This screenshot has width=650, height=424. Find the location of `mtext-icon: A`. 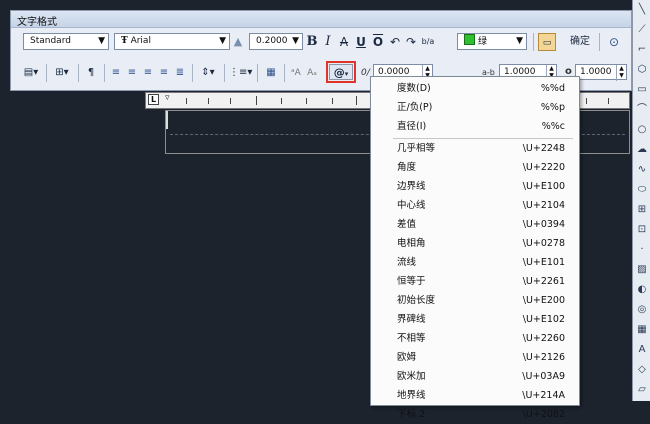

mtext-icon: A is located at coordinates (642, 350).